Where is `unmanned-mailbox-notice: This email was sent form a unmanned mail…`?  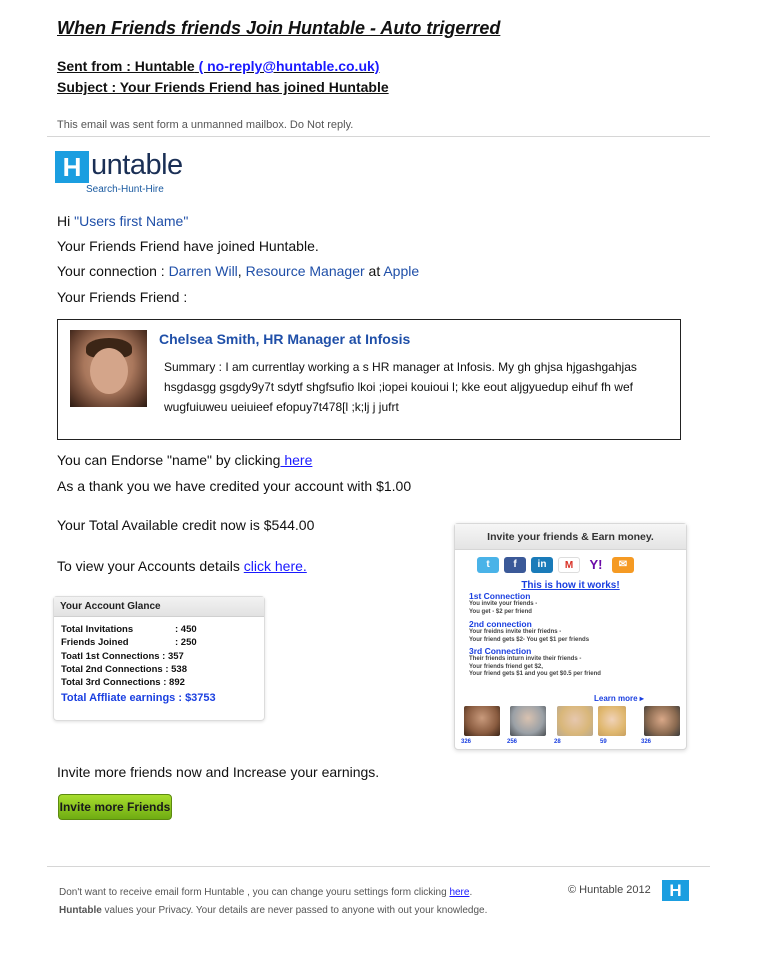 unmanned-mailbox-notice: This email was sent form a unmanned mail… is located at coordinates (205, 125).